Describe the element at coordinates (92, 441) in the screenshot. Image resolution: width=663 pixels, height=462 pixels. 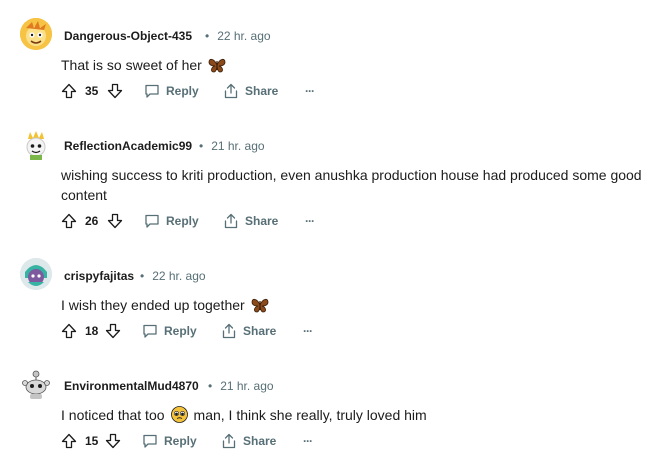
I see `vote-count: 15` at that location.